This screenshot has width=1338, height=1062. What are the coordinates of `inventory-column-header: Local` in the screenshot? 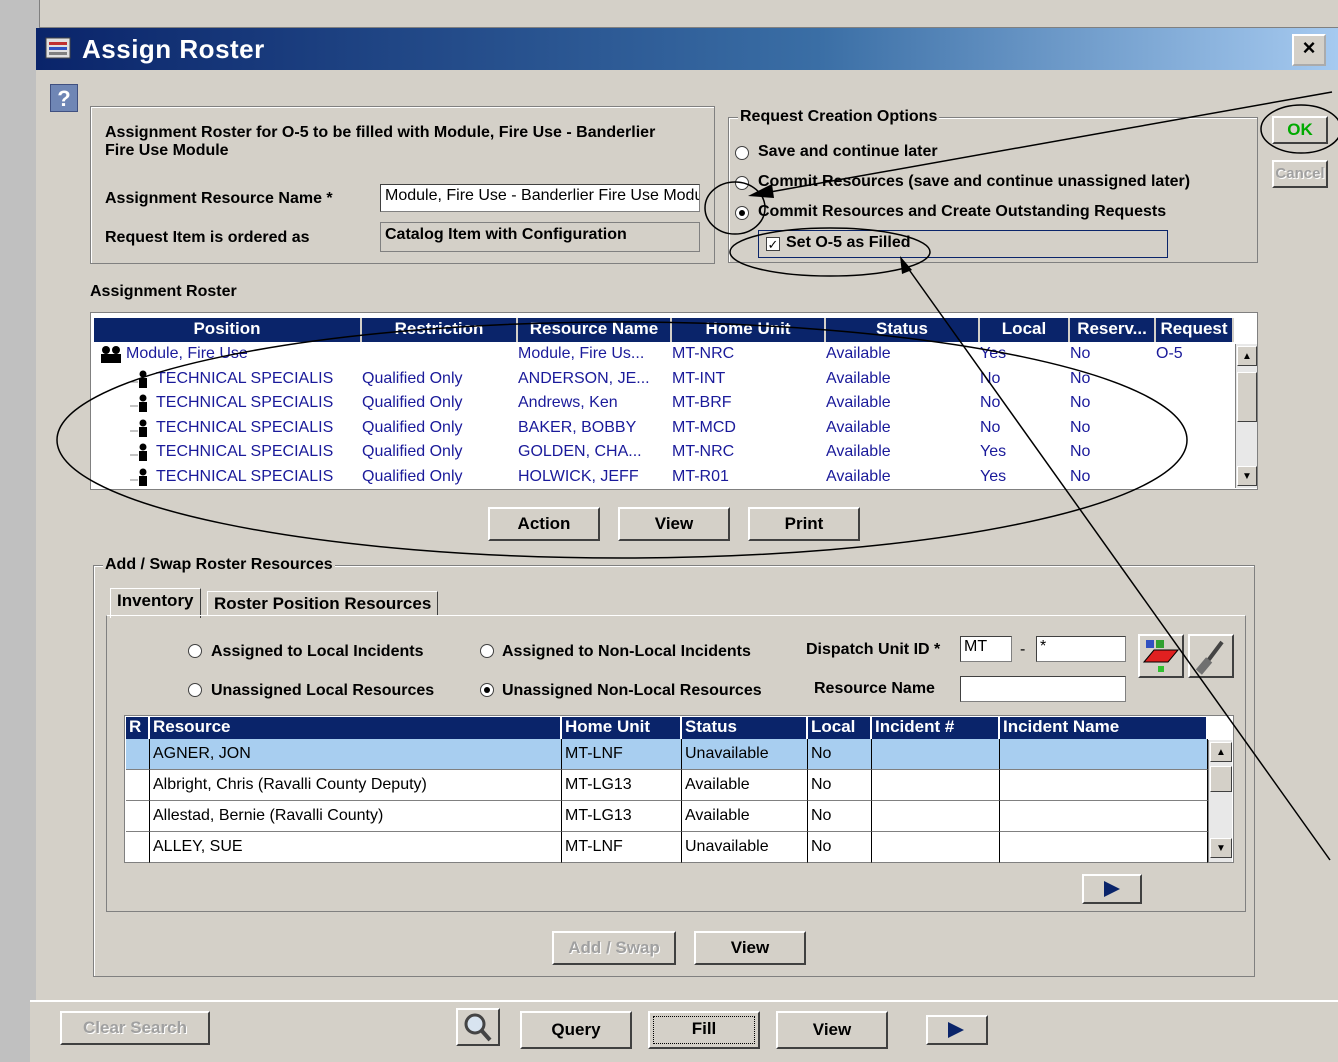 It's located at (840, 728).